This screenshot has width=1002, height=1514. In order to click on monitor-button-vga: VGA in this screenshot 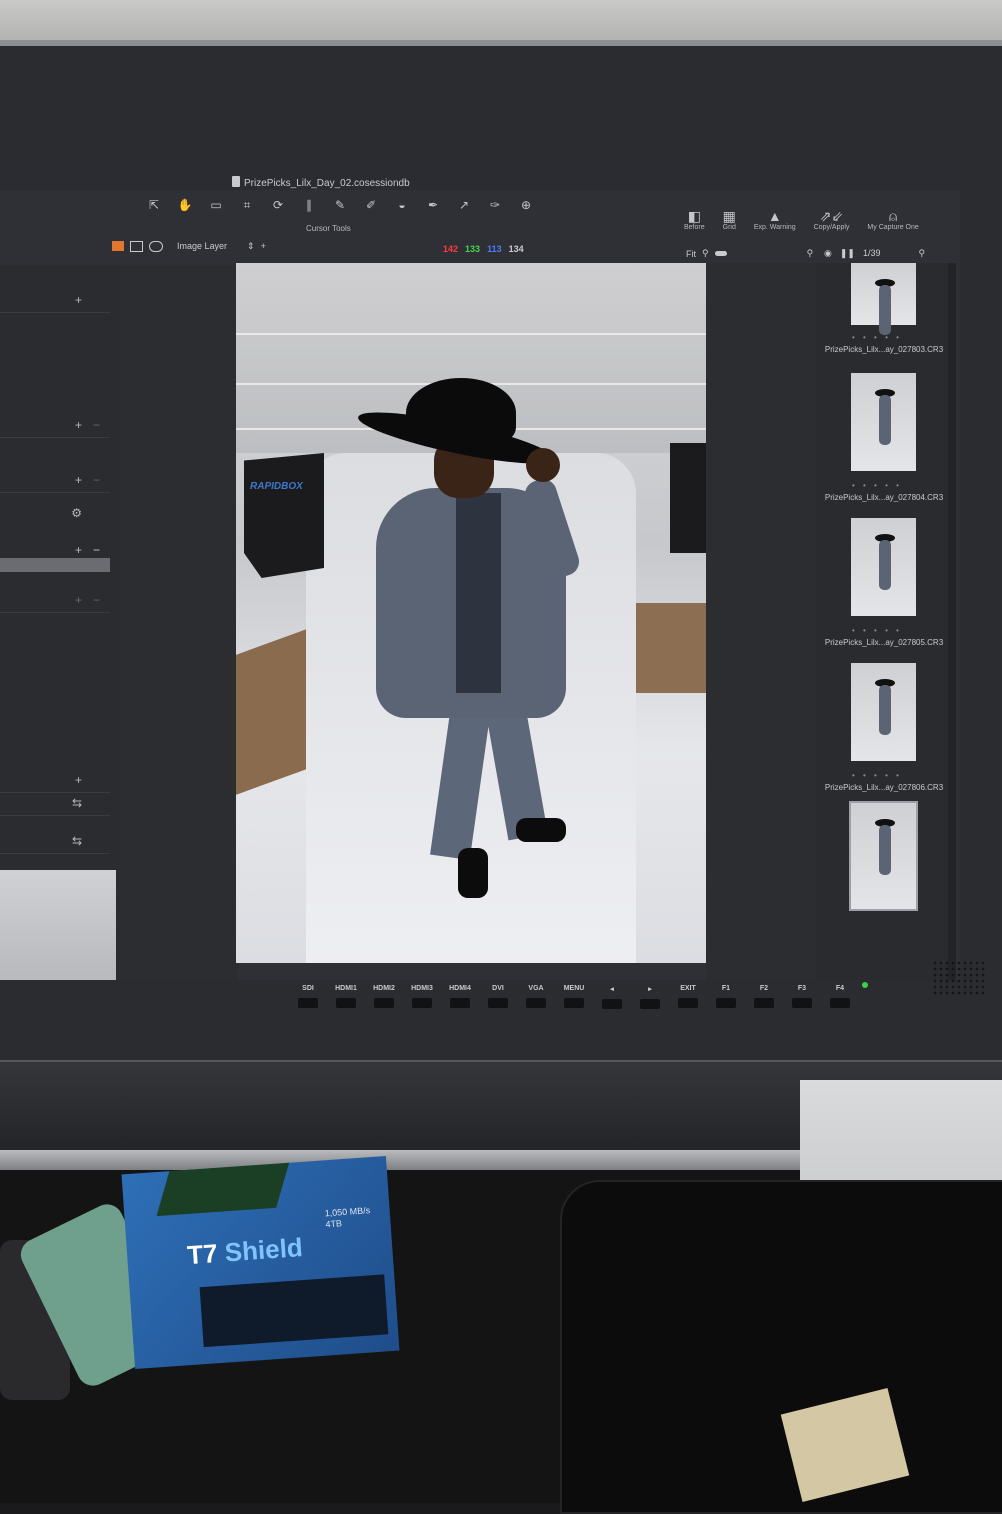, I will do `click(536, 997)`.